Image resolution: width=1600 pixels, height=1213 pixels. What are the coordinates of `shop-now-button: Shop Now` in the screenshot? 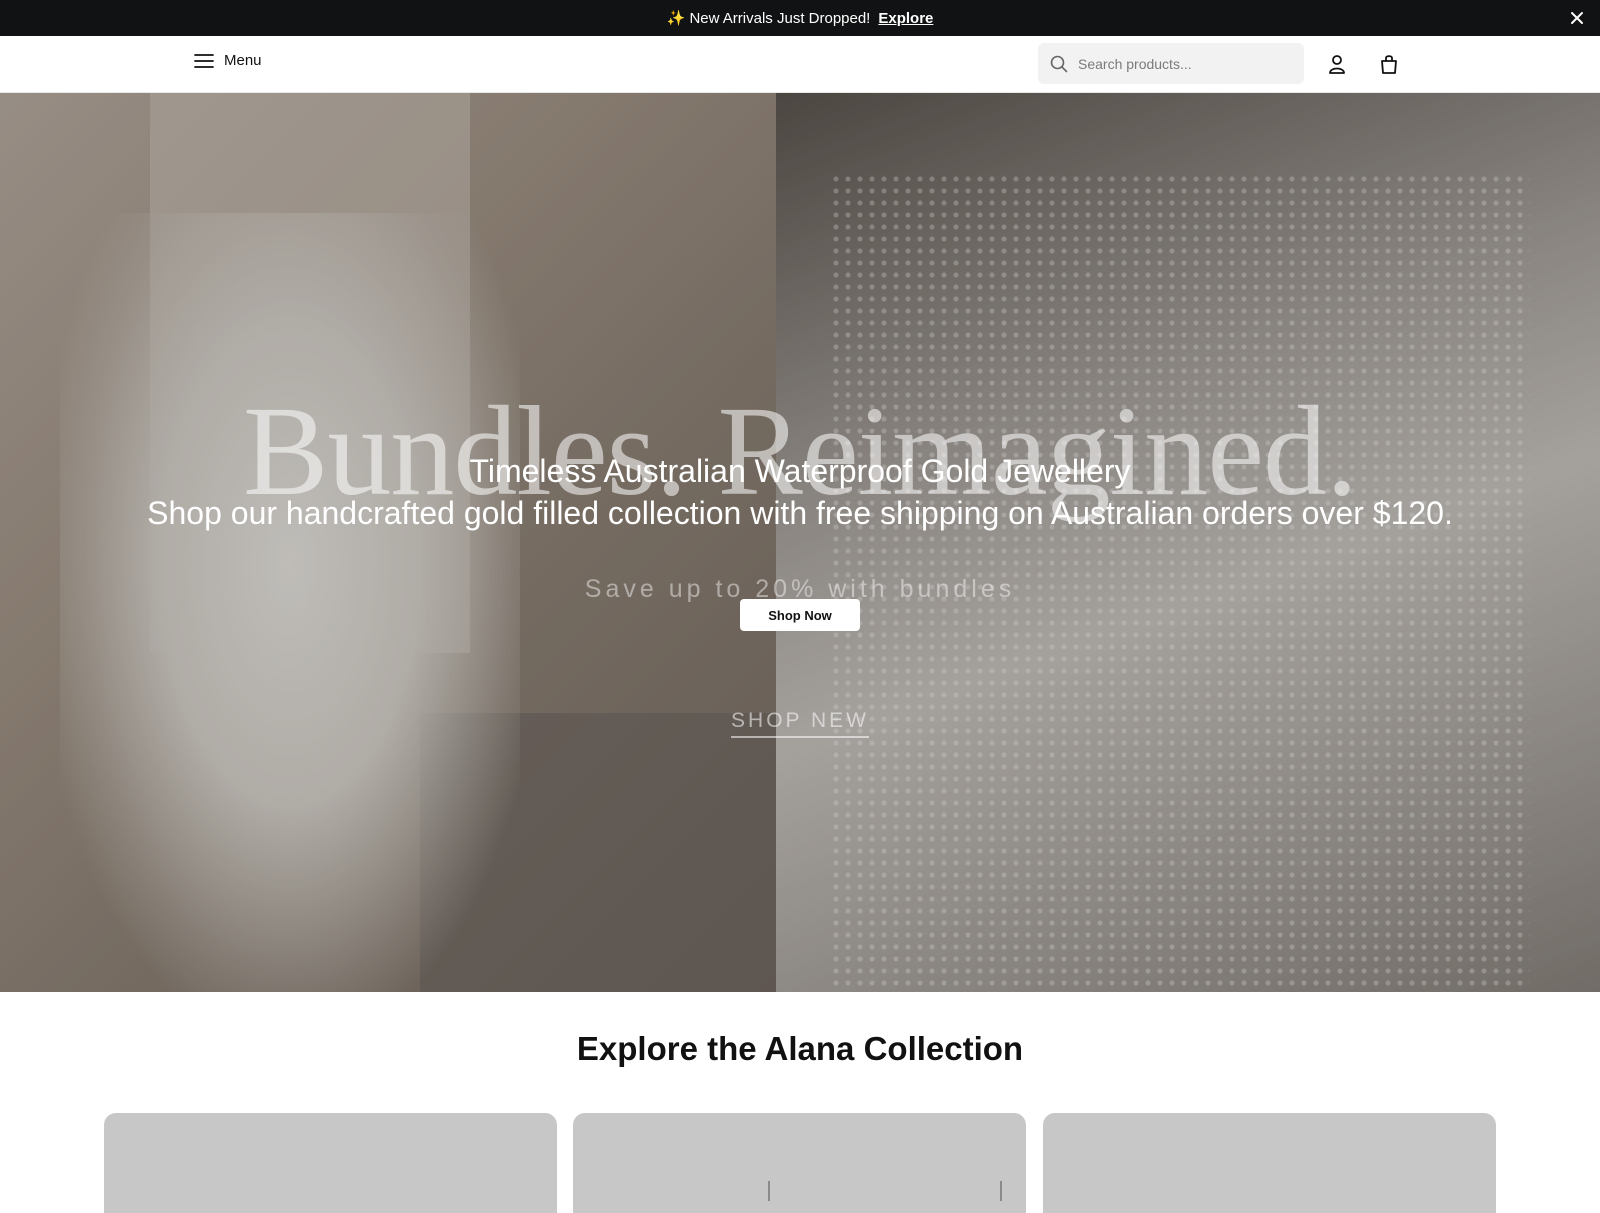 It's located at (800, 615).